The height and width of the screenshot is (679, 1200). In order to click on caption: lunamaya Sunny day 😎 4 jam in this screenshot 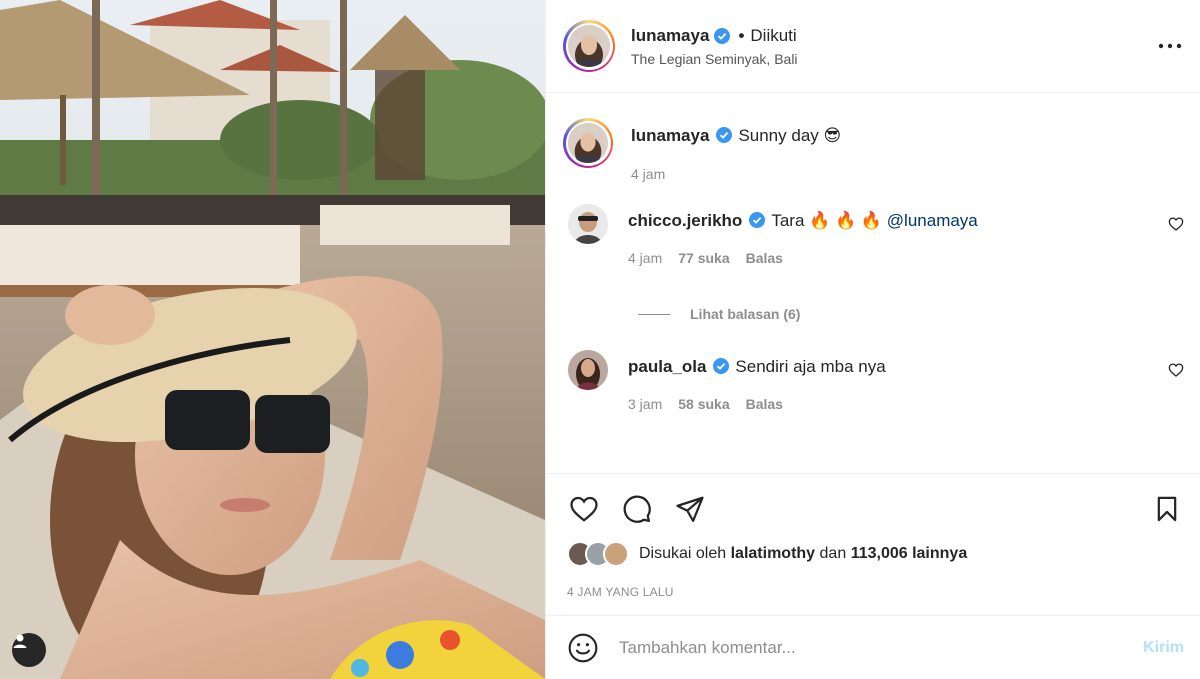, I will do `click(873, 150)`.